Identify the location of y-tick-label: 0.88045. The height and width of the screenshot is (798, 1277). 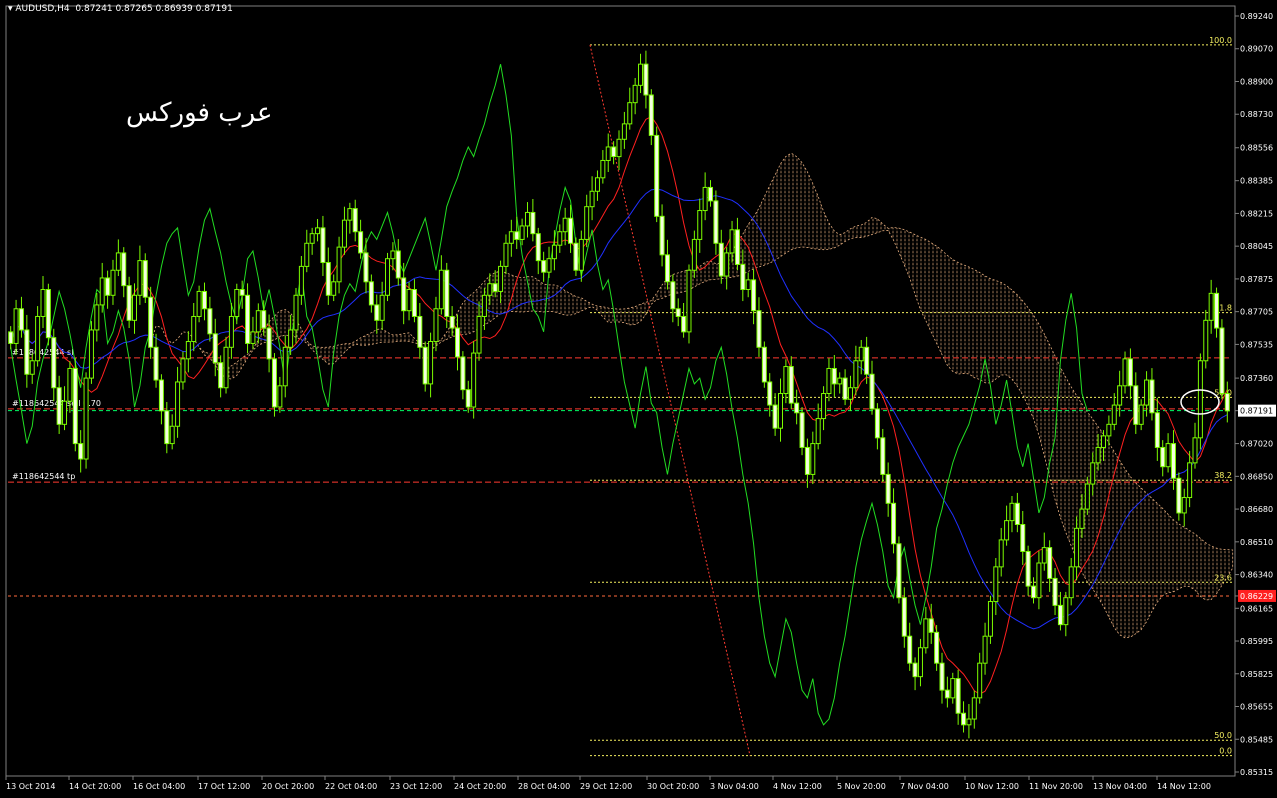
(1256, 246).